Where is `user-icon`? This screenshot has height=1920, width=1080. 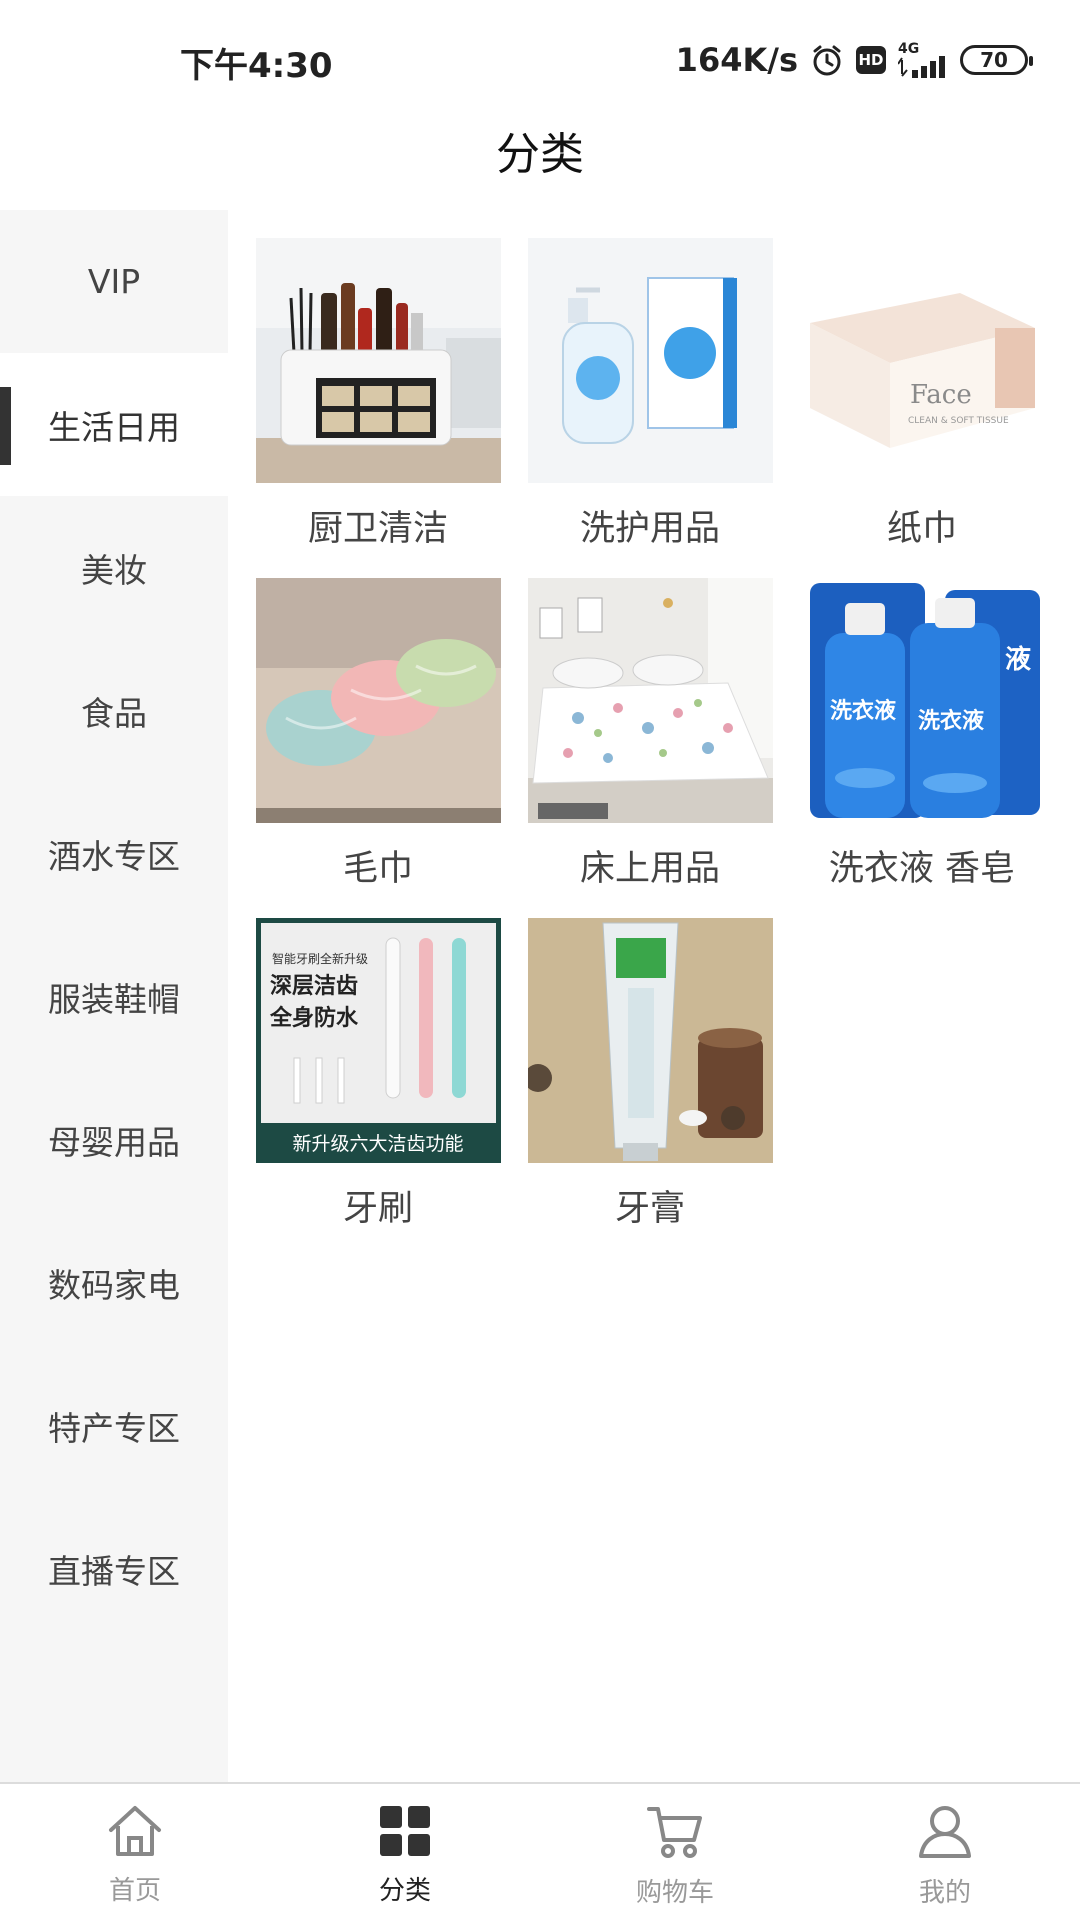 user-icon is located at coordinates (945, 1834).